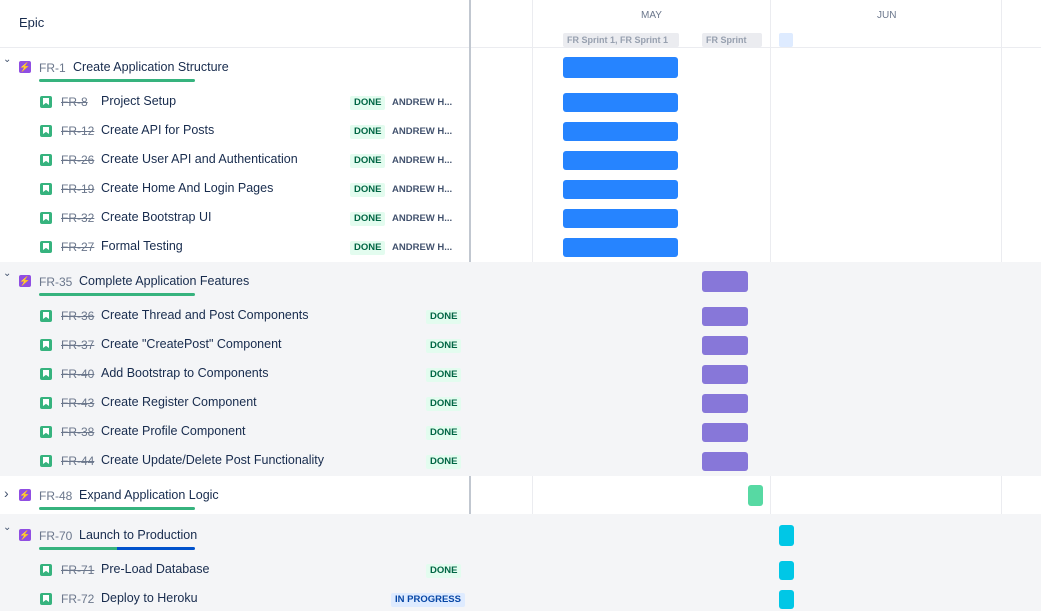 The width and height of the screenshot is (1041, 614). I want to click on issue-row: FR-43 Create Register Component DONE, so click(234, 403).